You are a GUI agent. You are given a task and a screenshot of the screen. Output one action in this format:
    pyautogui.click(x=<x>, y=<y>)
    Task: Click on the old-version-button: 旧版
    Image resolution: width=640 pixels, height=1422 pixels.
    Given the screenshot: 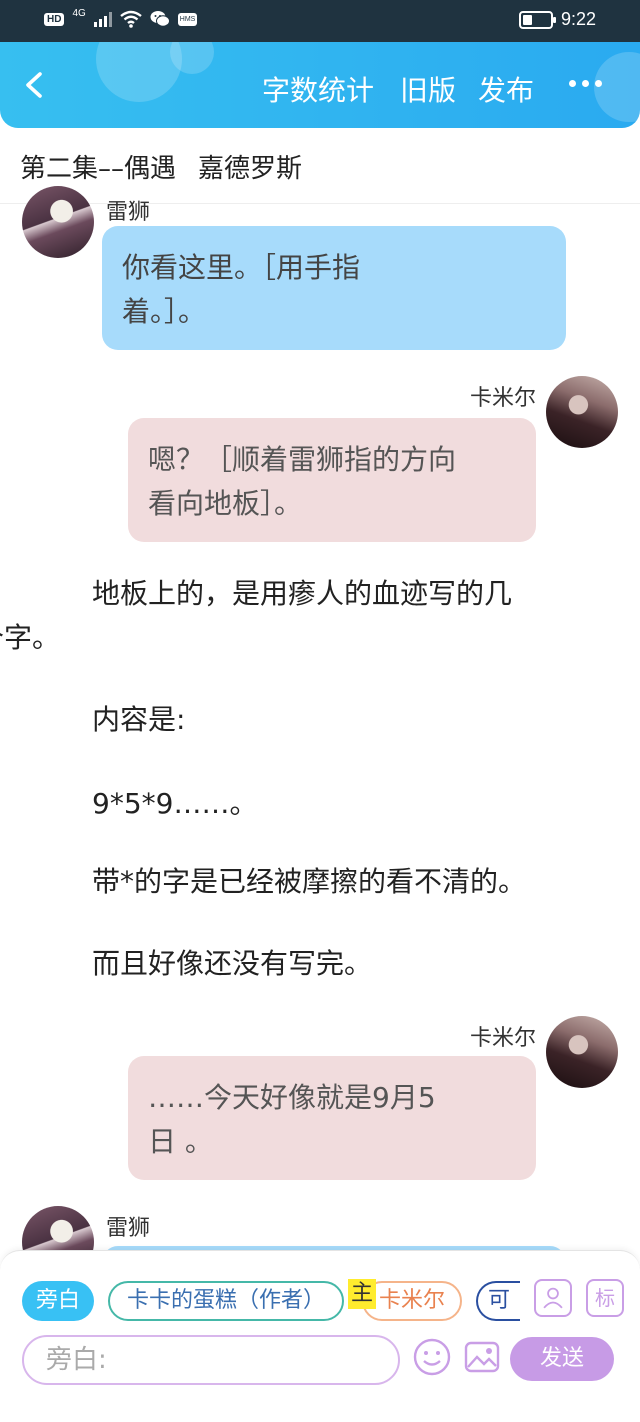 What is the action you would take?
    pyautogui.click(x=428, y=91)
    